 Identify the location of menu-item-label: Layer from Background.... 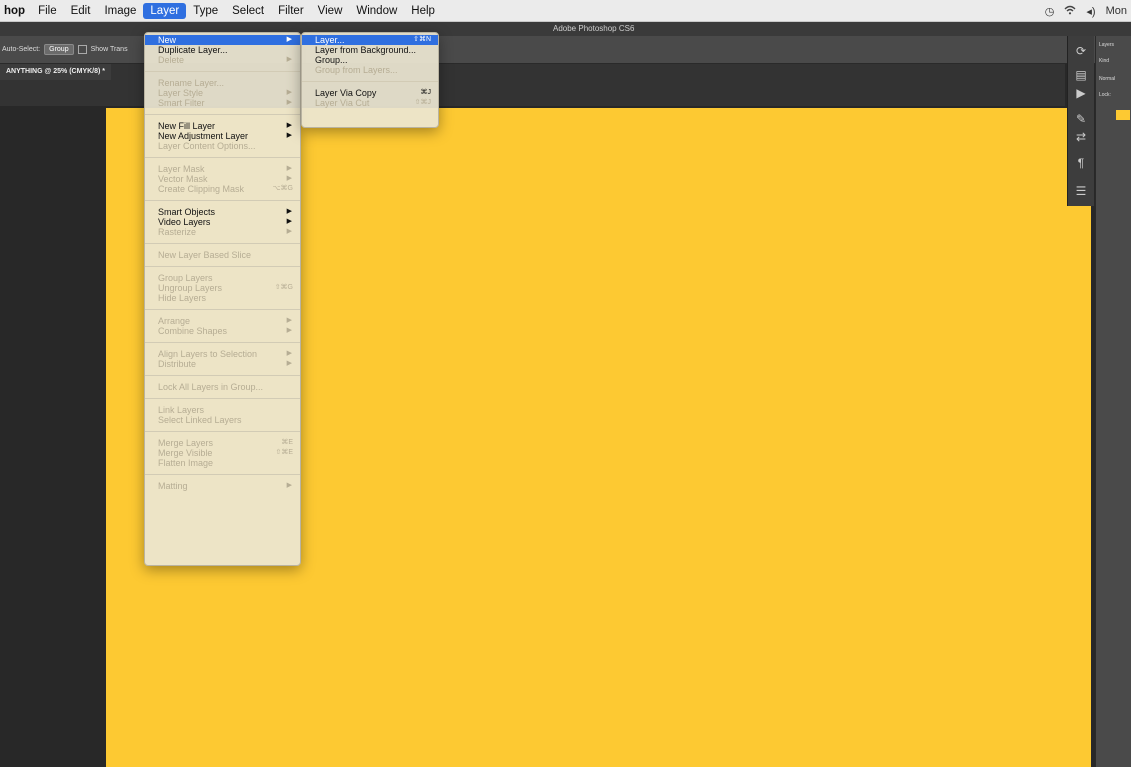
(366, 50).